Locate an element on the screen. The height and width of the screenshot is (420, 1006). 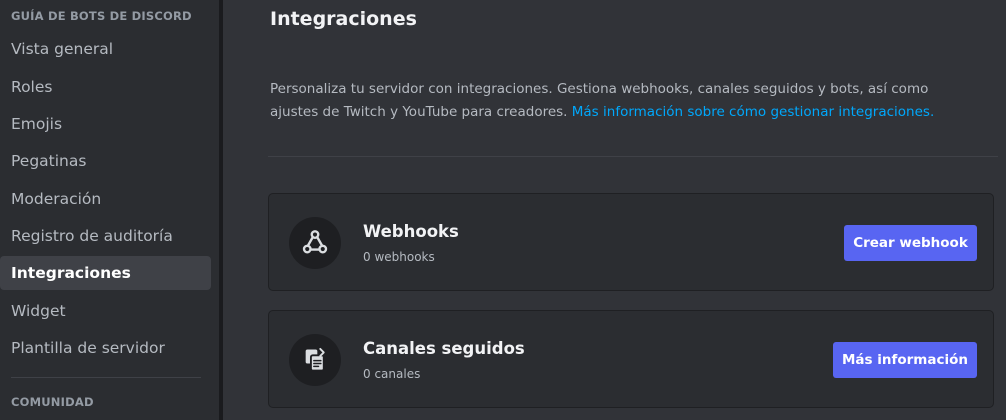
followed-channels-count: 0 canales is located at coordinates (392, 374).